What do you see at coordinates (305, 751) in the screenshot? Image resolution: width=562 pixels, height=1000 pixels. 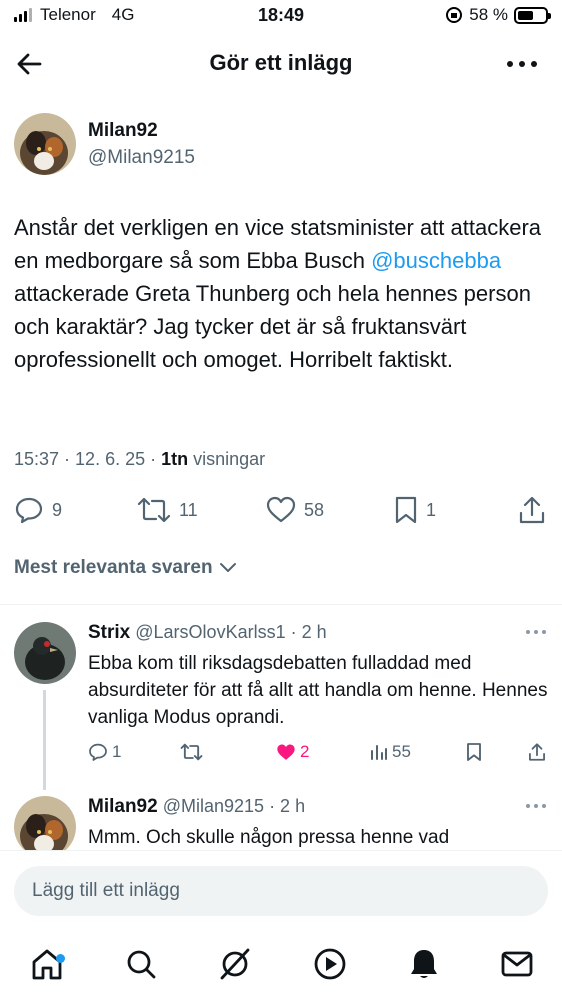 I see `like-count: 2` at bounding box center [305, 751].